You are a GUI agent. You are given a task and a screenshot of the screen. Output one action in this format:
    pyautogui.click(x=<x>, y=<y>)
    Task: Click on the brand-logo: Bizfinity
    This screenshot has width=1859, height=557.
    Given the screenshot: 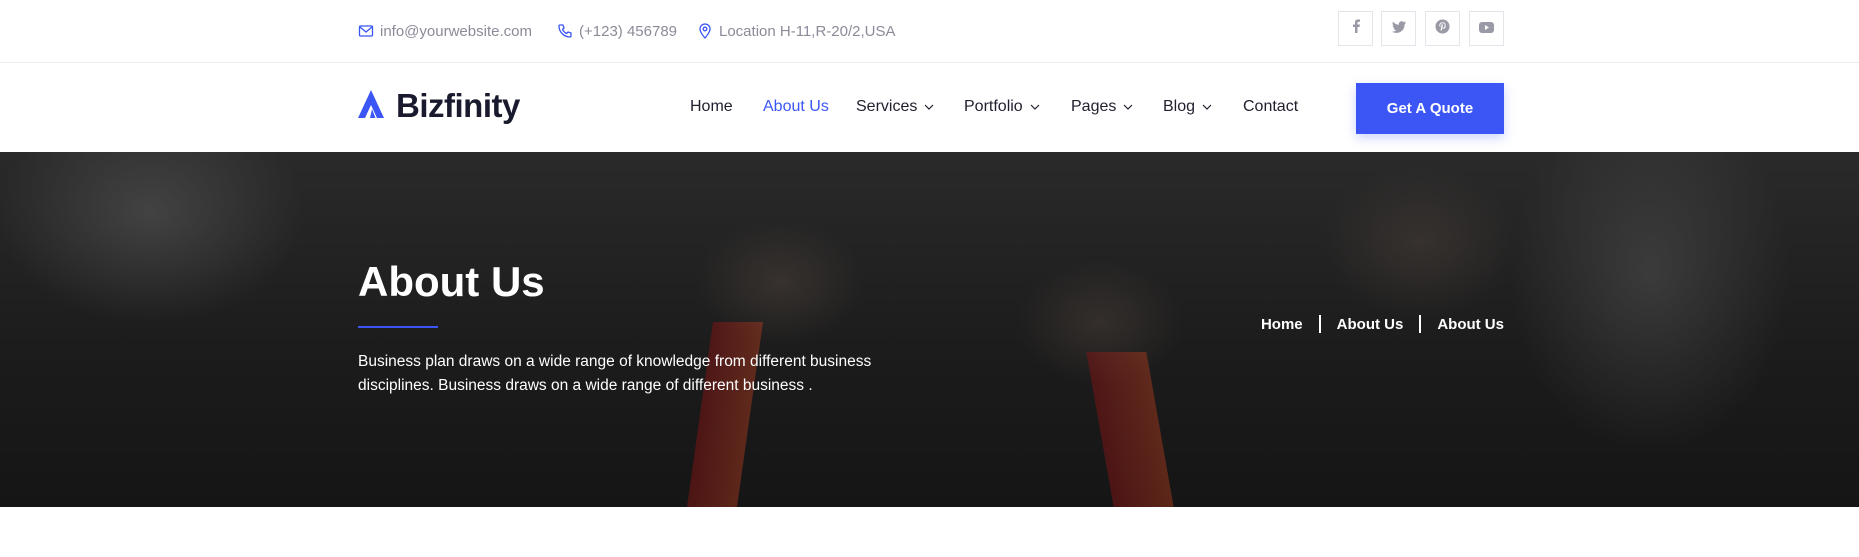 What is the action you would take?
    pyautogui.click(x=439, y=105)
    